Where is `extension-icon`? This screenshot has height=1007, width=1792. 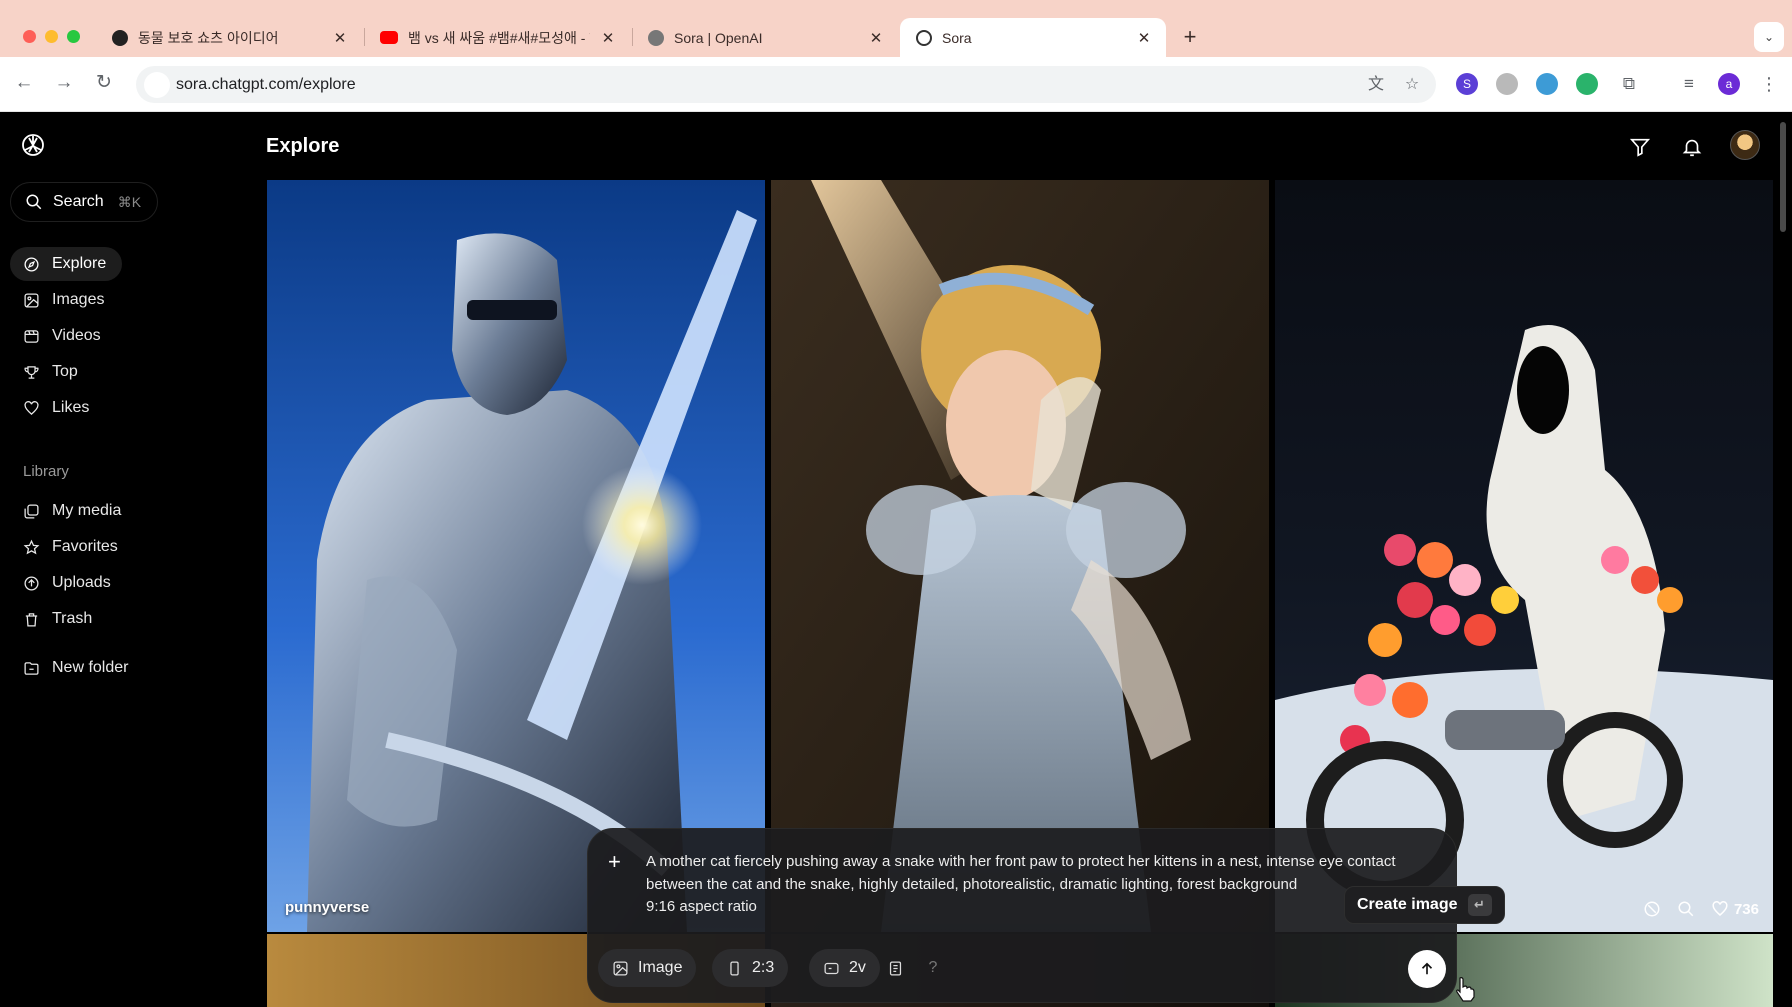
extension-icon is located at coordinates (1507, 84).